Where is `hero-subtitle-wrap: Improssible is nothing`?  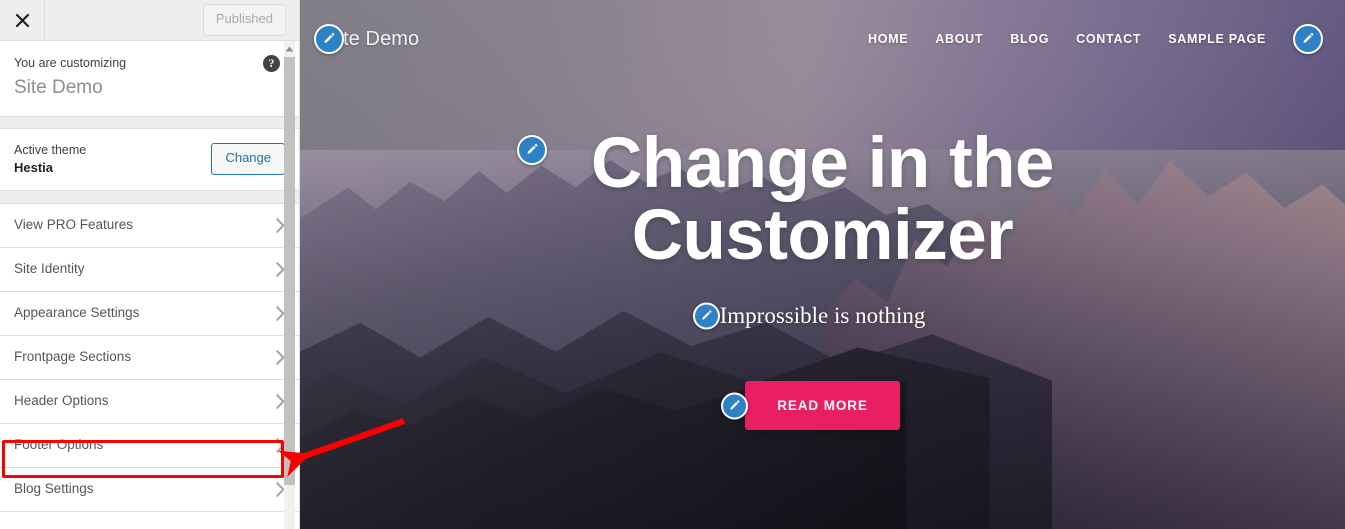
hero-subtitle-wrap: Improssible is nothing is located at coordinates (809, 316).